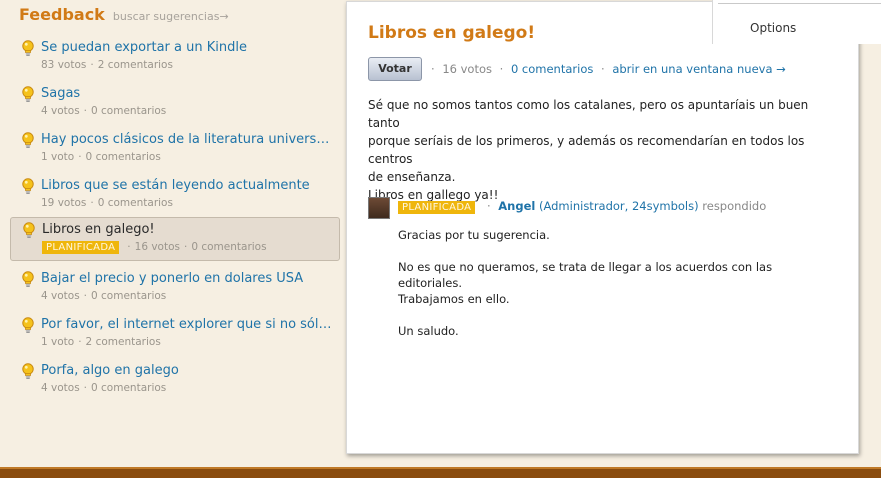  I want to click on vote-count: 83 votos, so click(64, 65).